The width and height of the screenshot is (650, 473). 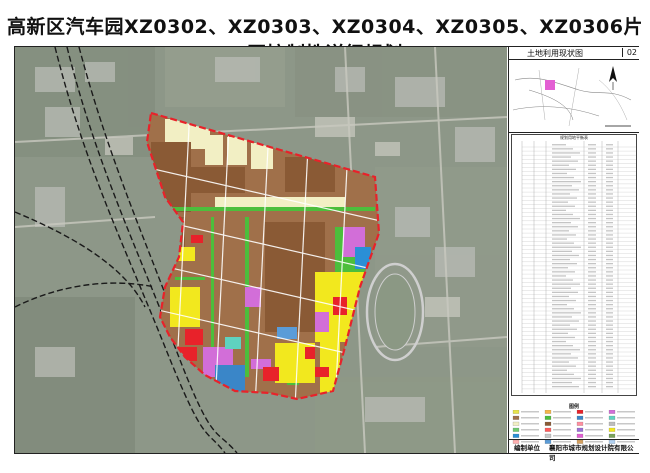 I want to click on sheet-number: 02, so click(x=629, y=52).